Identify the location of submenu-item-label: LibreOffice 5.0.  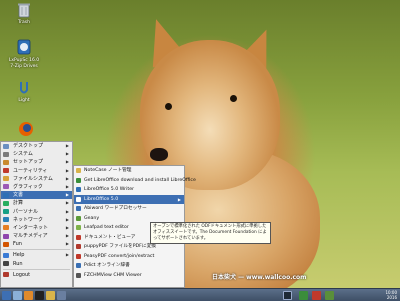
(101, 199).